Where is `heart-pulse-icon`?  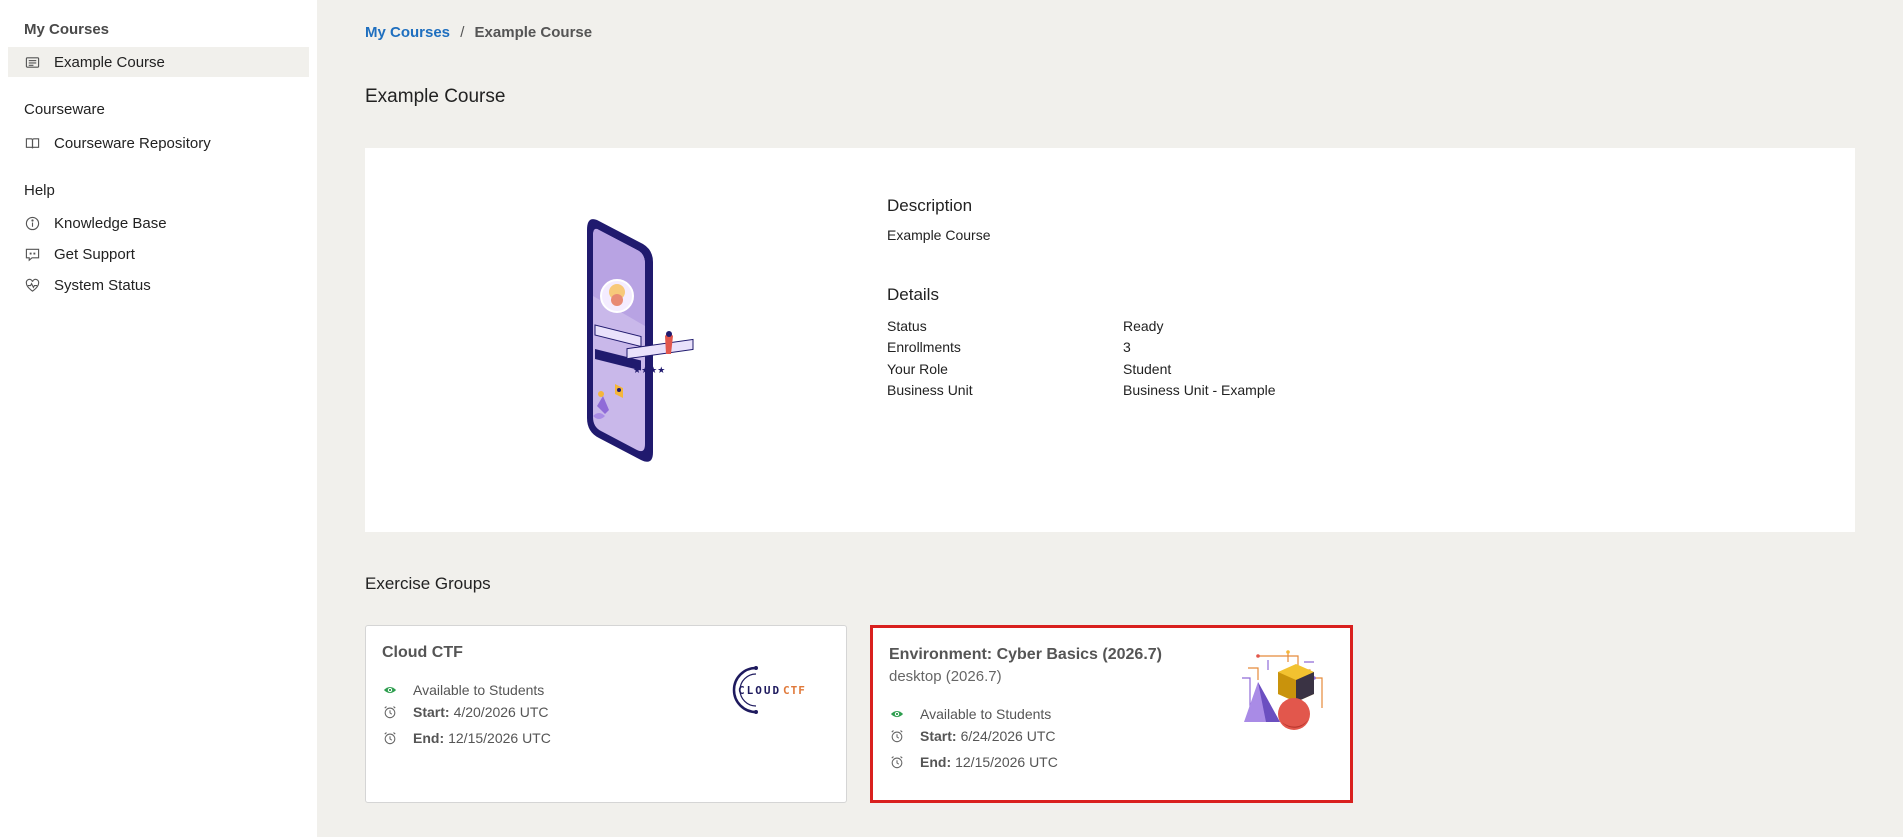 heart-pulse-icon is located at coordinates (32, 285).